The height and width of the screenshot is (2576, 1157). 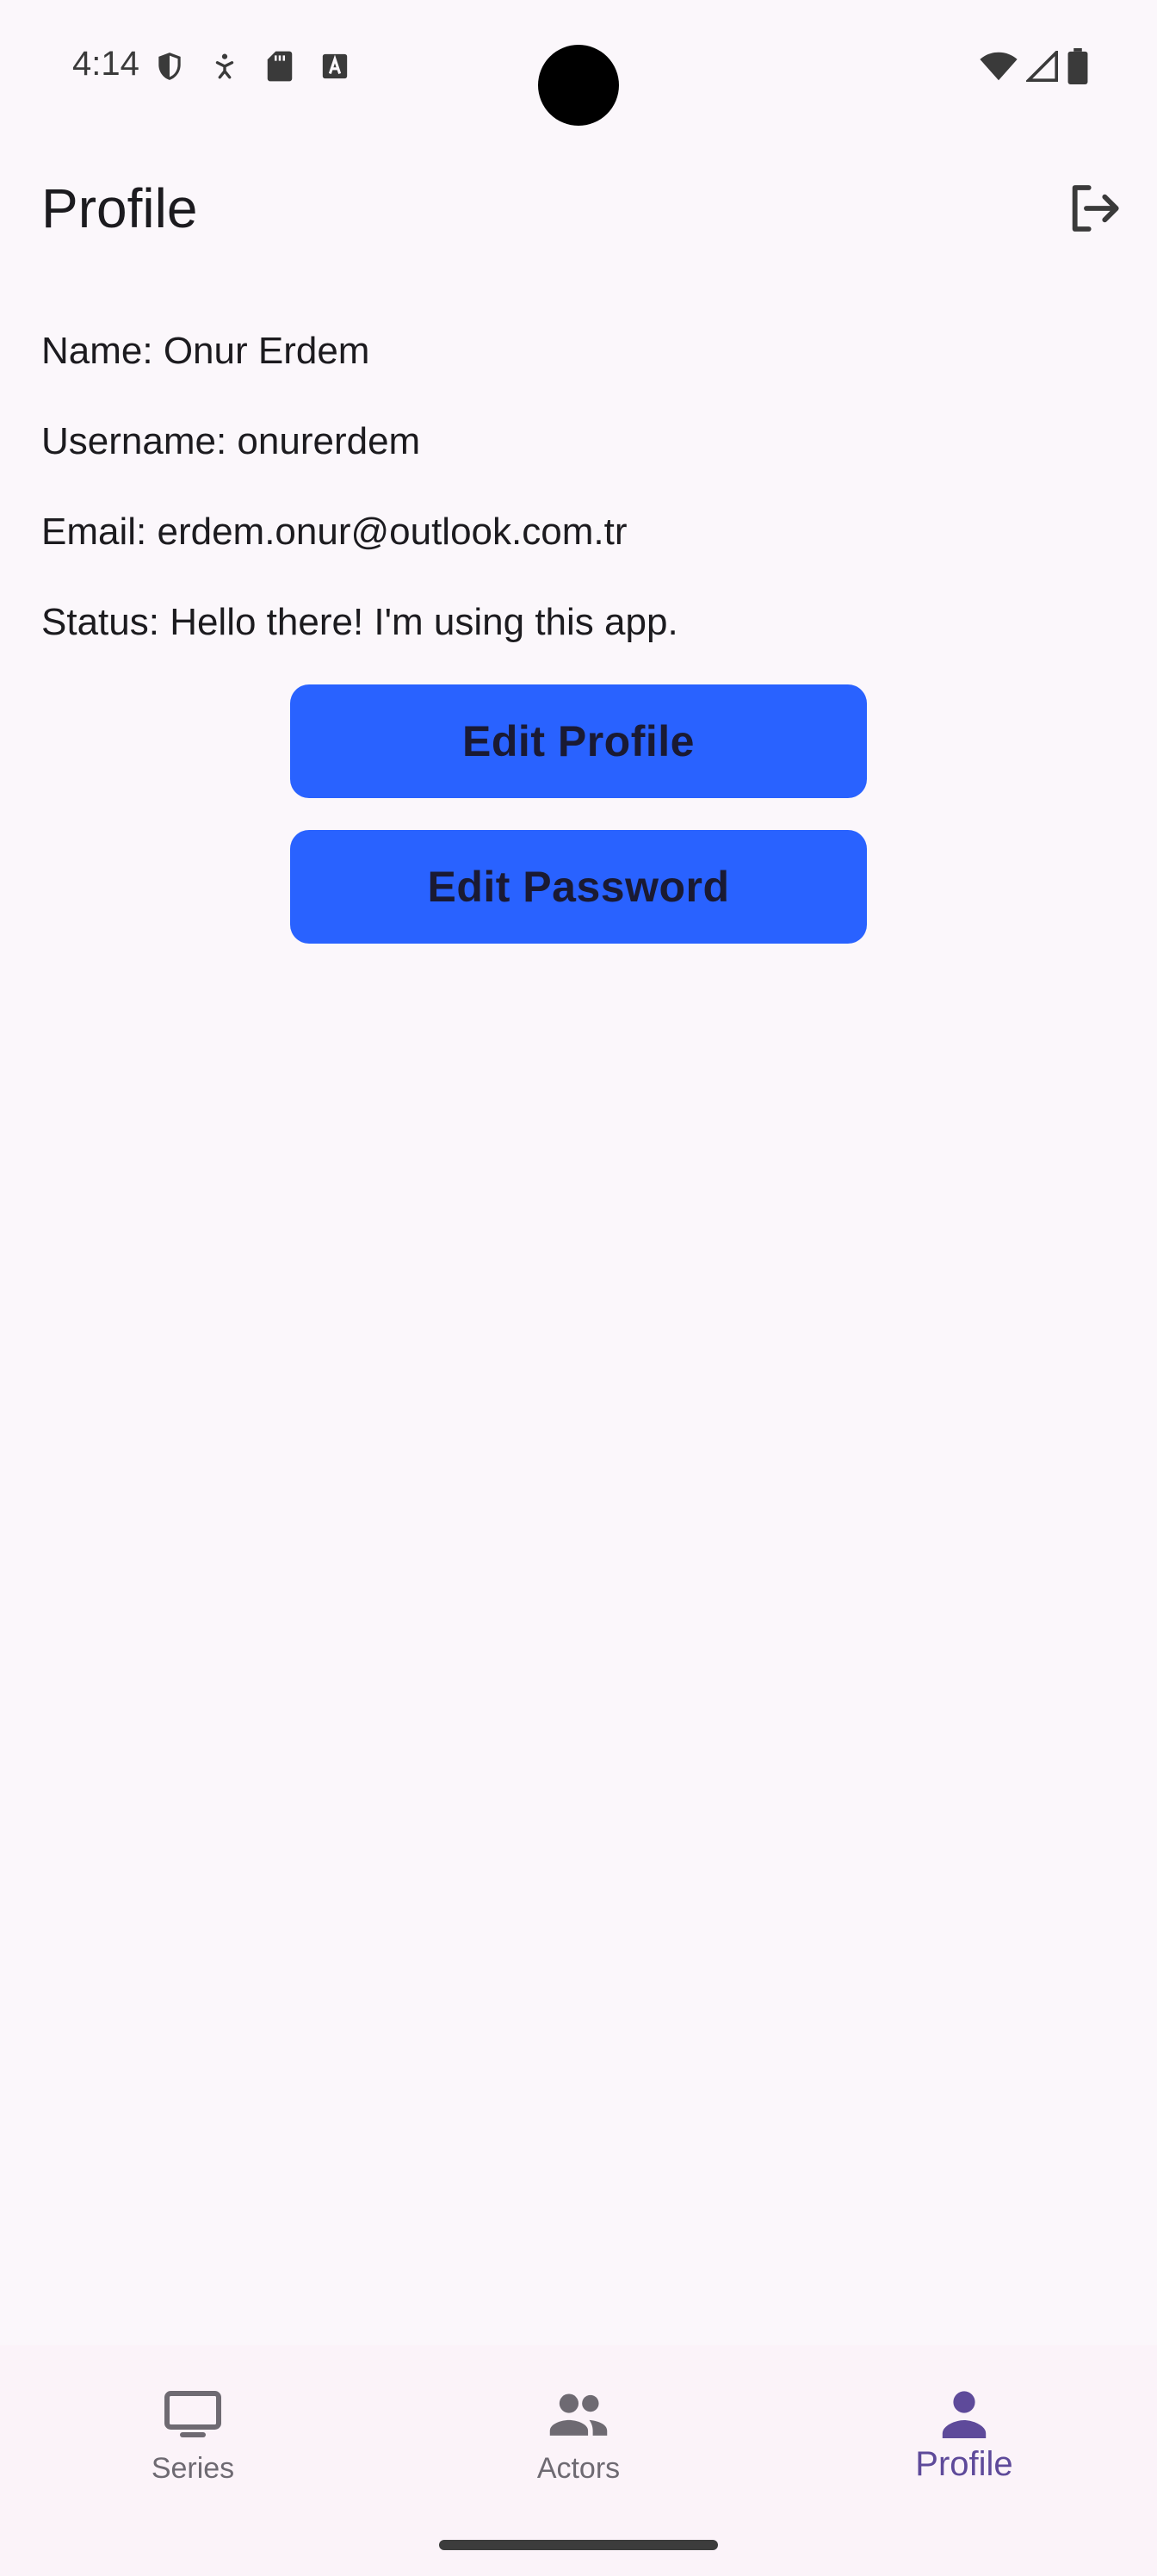 What do you see at coordinates (359, 622) in the screenshot?
I see `status-text: Status: Hello there! I'm using this app.` at bounding box center [359, 622].